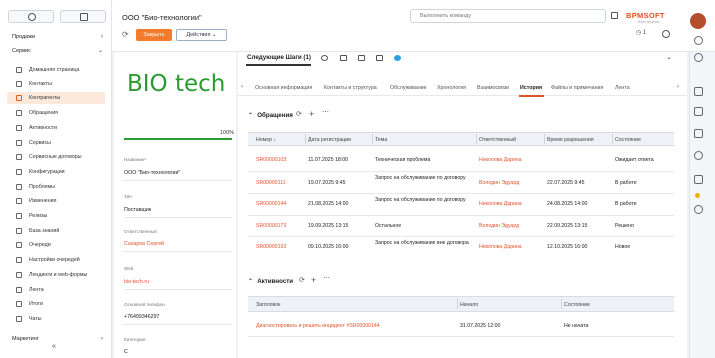 The image size is (715, 358). What do you see at coordinates (56, 84) in the screenshot?
I see `sidebar-item-contacts: Контакты` at bounding box center [56, 84].